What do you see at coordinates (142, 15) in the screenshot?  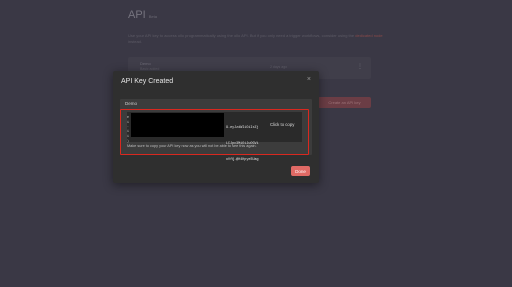 I see `page-title: API Beta` at bounding box center [142, 15].